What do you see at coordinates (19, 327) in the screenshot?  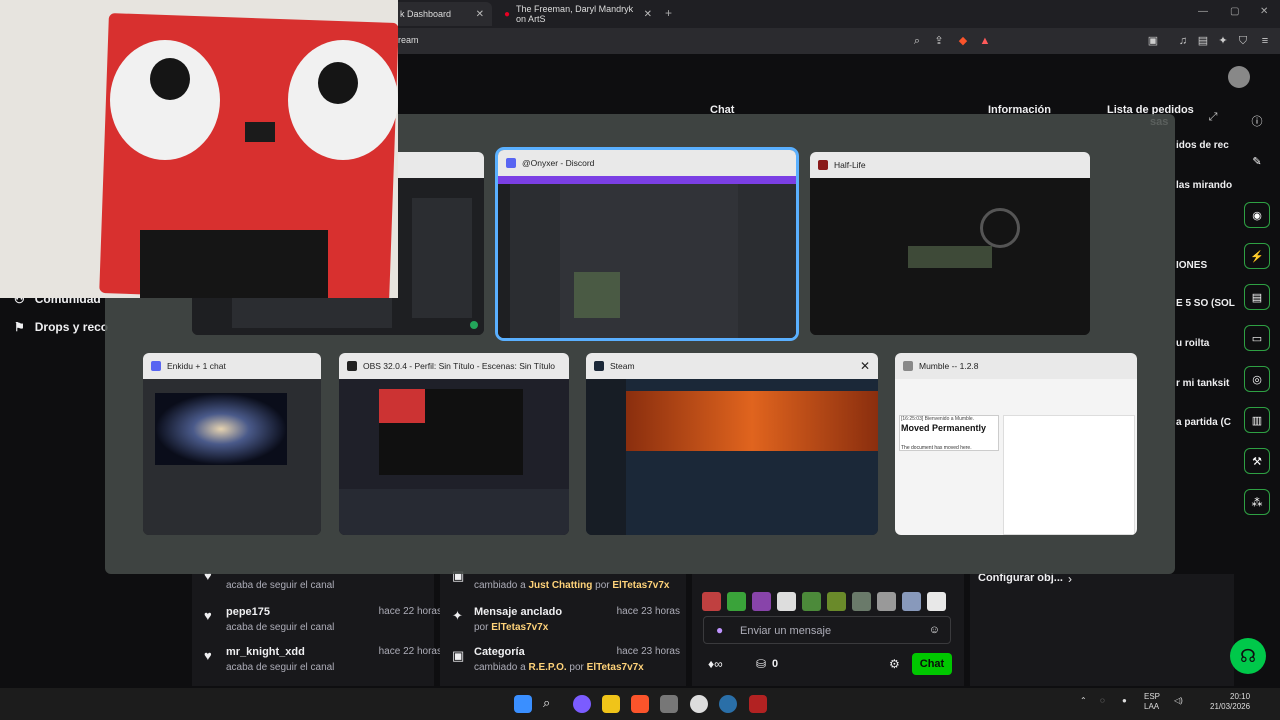 I see `drops-icon: ⚑` at bounding box center [19, 327].